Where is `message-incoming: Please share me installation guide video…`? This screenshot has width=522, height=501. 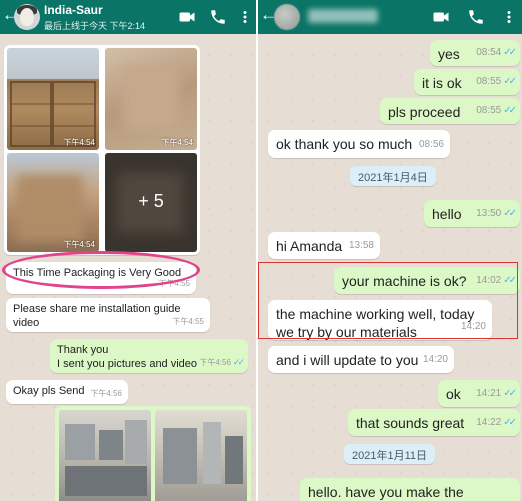
message-incoming: Please share me installation guide video… is located at coordinates (108, 315).